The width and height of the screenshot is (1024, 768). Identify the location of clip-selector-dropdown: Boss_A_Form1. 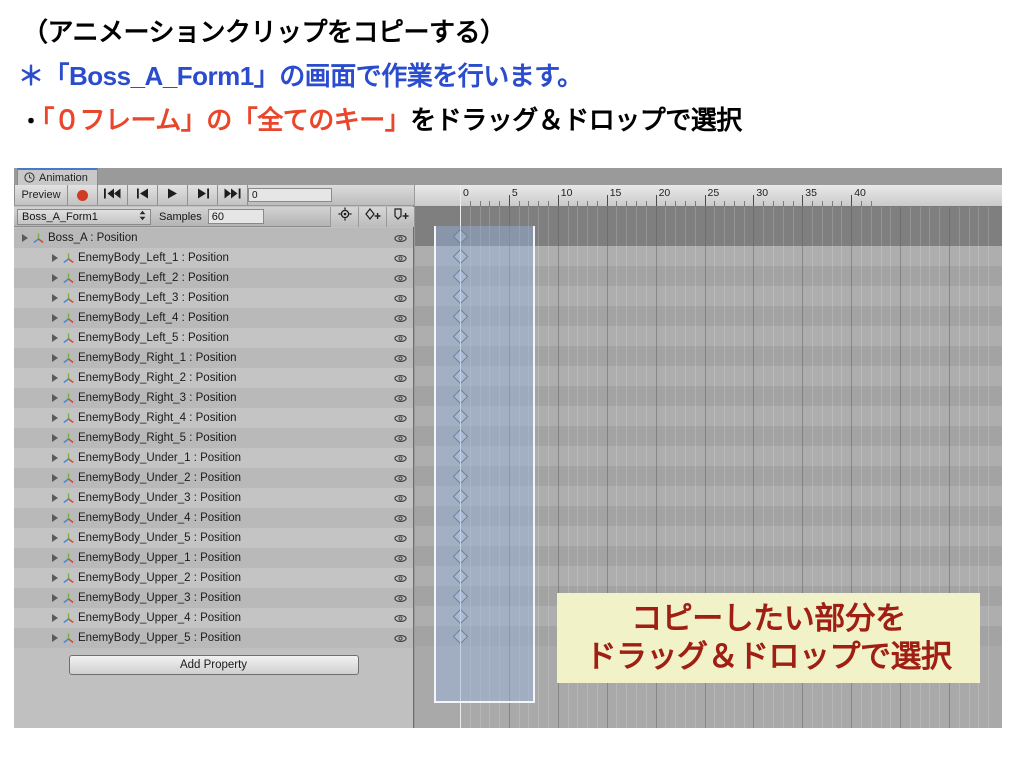
(84, 216).